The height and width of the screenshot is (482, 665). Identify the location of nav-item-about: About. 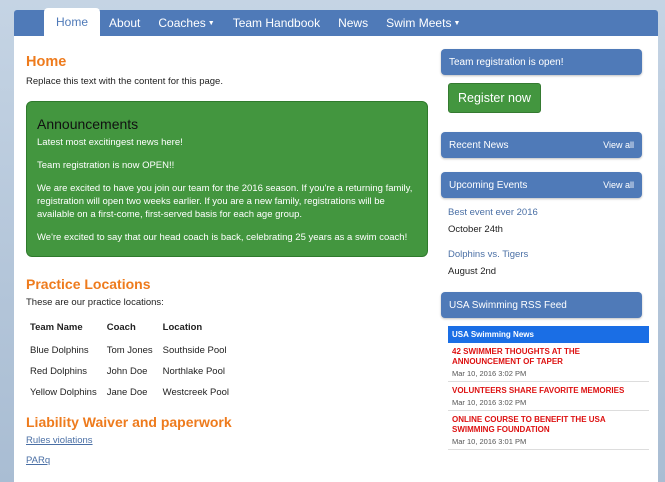
(124, 23).